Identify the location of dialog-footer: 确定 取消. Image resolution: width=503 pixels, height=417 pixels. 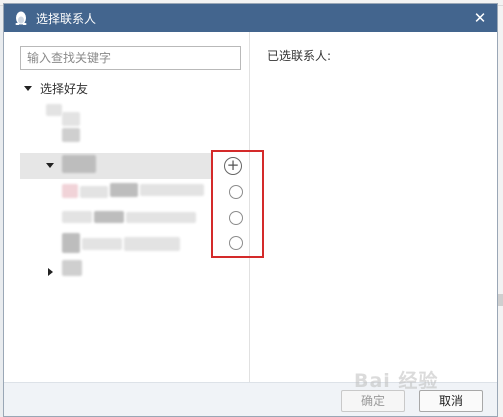
(250, 399).